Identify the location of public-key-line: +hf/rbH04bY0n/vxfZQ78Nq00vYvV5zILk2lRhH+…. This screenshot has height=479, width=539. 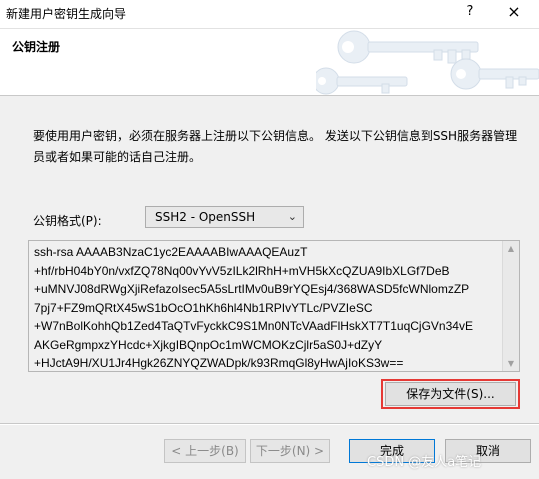
(242, 270).